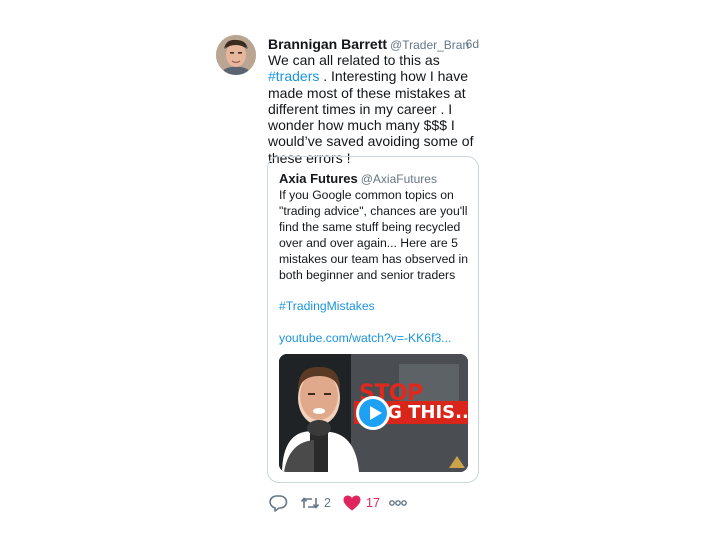 This screenshot has height=539, width=710. I want to click on quoted-header: Axia Futures @AxiaFutures, so click(358, 179).